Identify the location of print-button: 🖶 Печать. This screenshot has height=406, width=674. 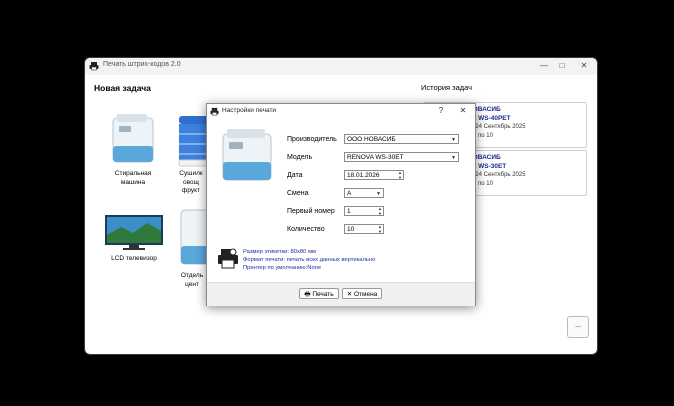
(319, 293).